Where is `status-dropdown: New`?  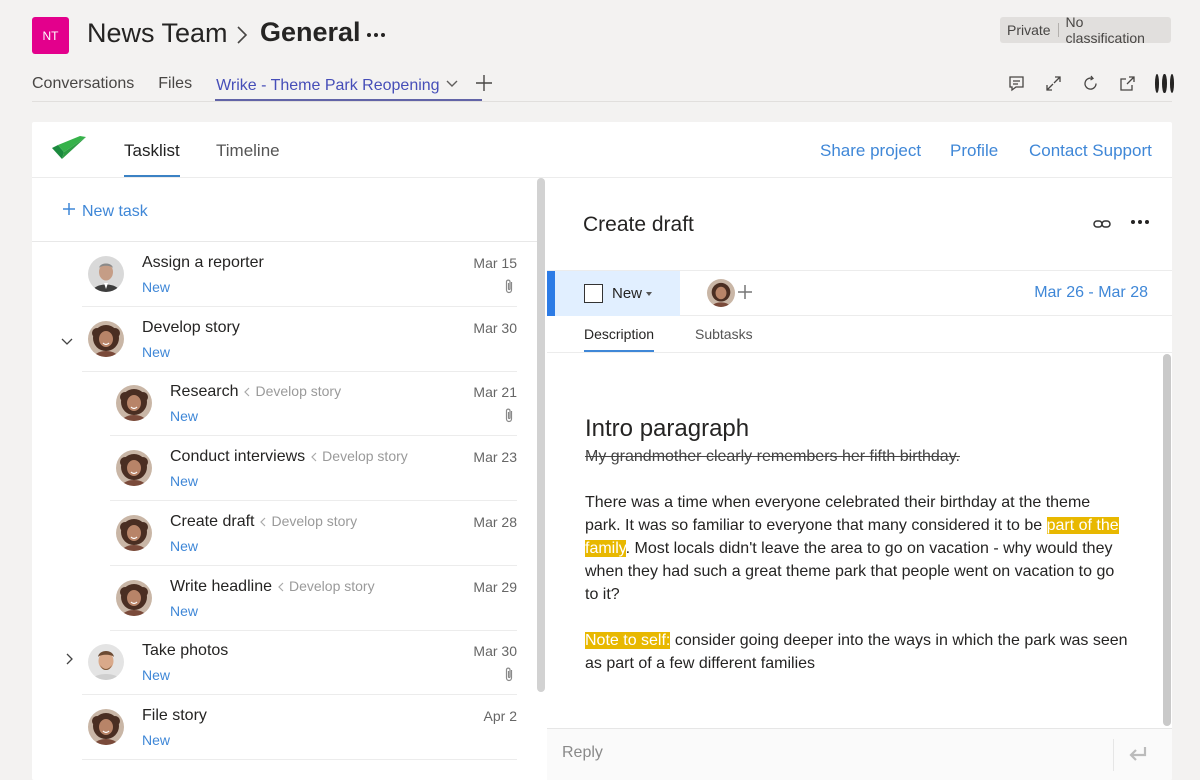 status-dropdown: New is located at coordinates (613, 293).